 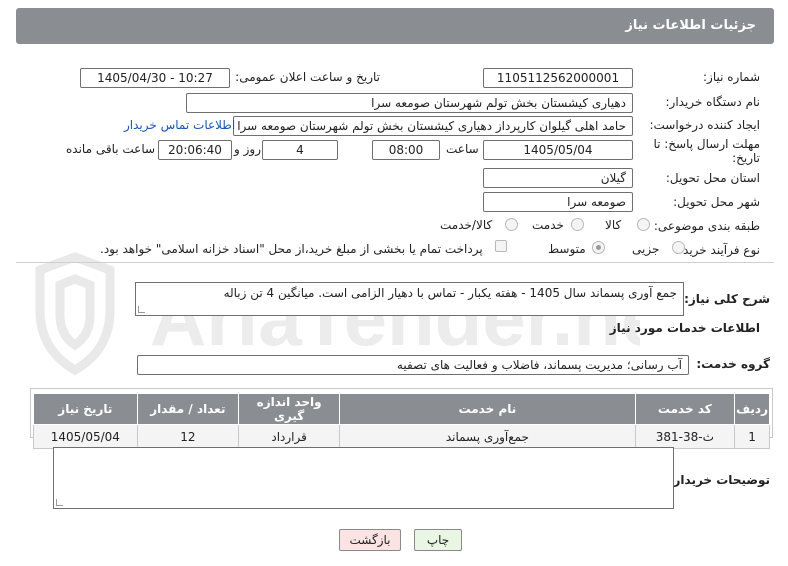 I want to click on cell-service-code: ث-38-381, so click(x=685, y=436).